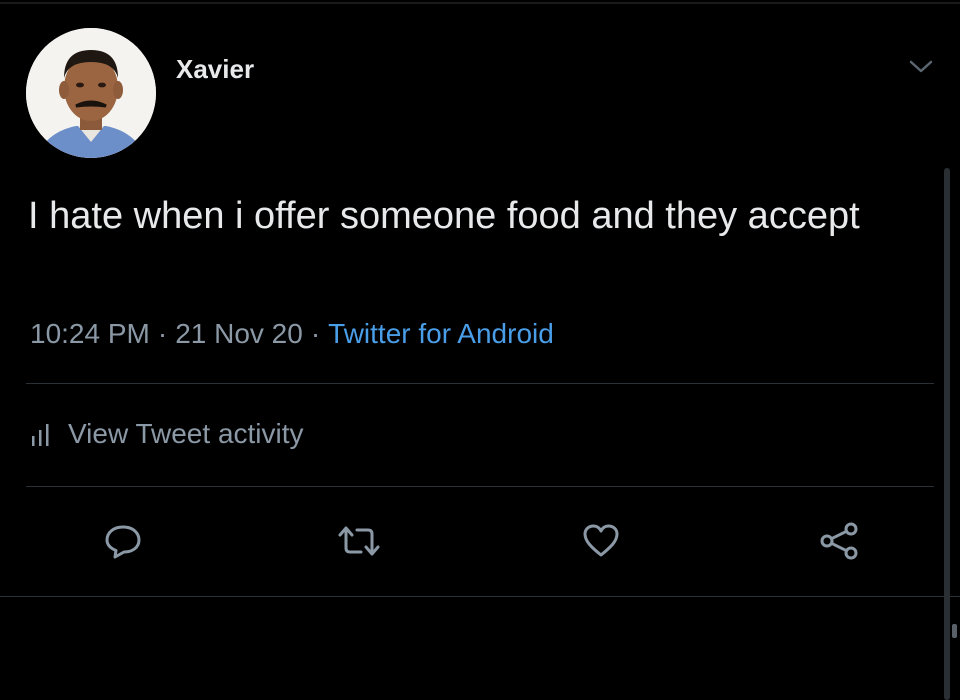 Image resolution: width=960 pixels, height=700 pixels. I want to click on share-icon, so click(839, 541).